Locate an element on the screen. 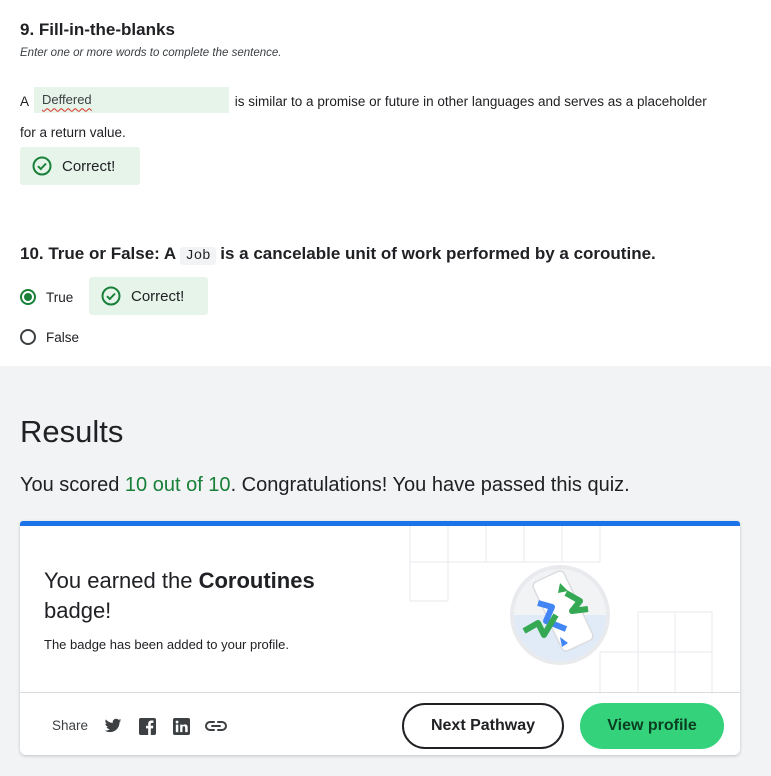  question-10-feedback: Correct! is located at coordinates (148, 296).